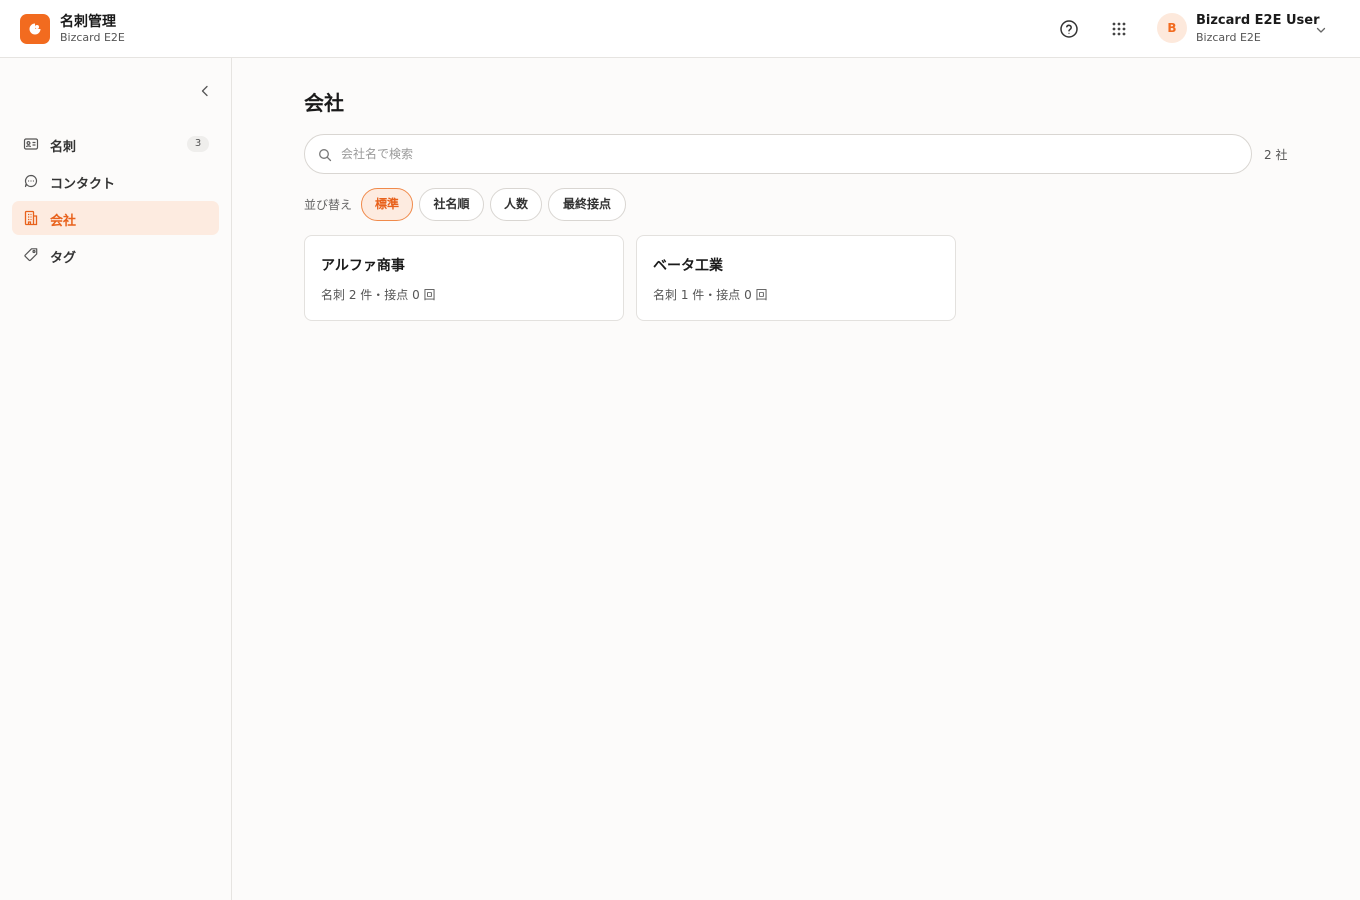 The image size is (1360, 900). I want to click on sidebar-item-label: 会社, so click(63, 221).